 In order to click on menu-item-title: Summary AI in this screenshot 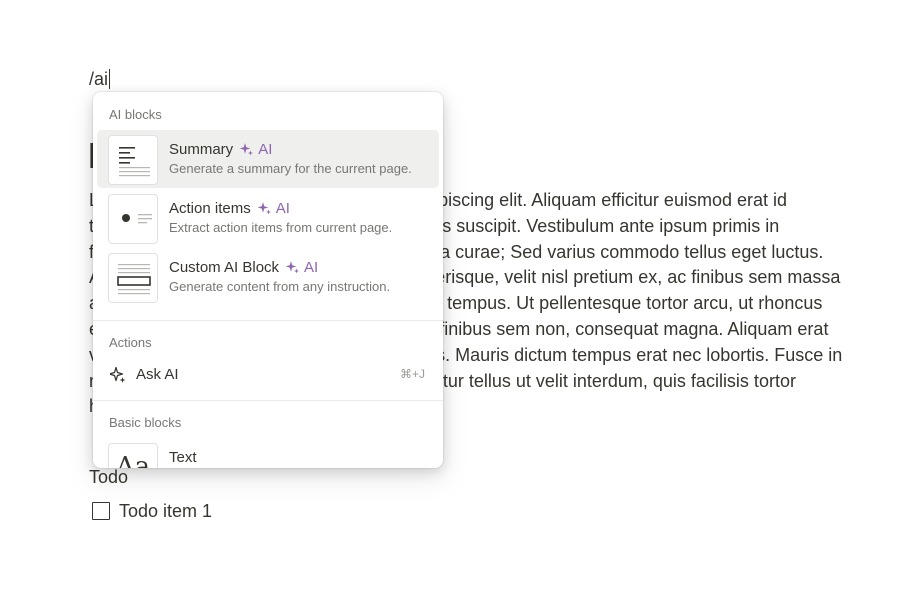, I will do `click(220, 149)`.